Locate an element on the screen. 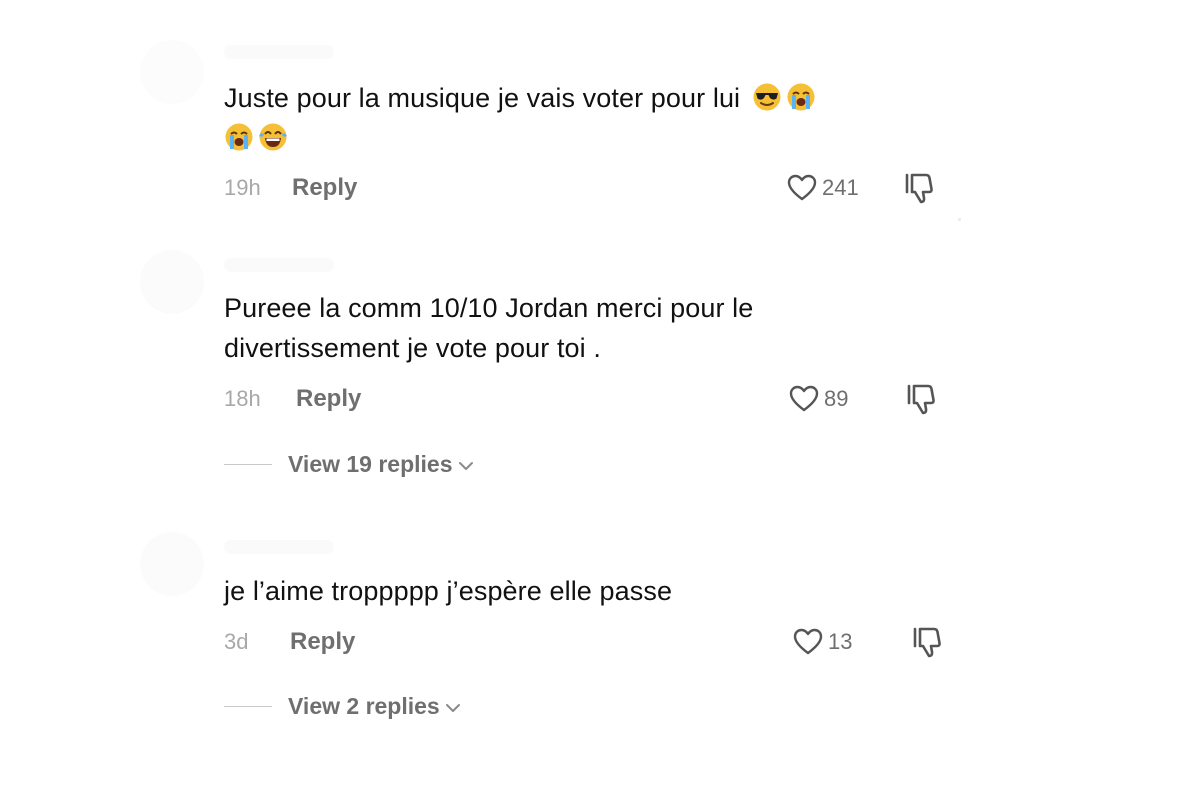 Image resolution: width=1187 pixels, height=786 pixels. smiling-face-with-sunglasses-icon is located at coordinates (767, 97).